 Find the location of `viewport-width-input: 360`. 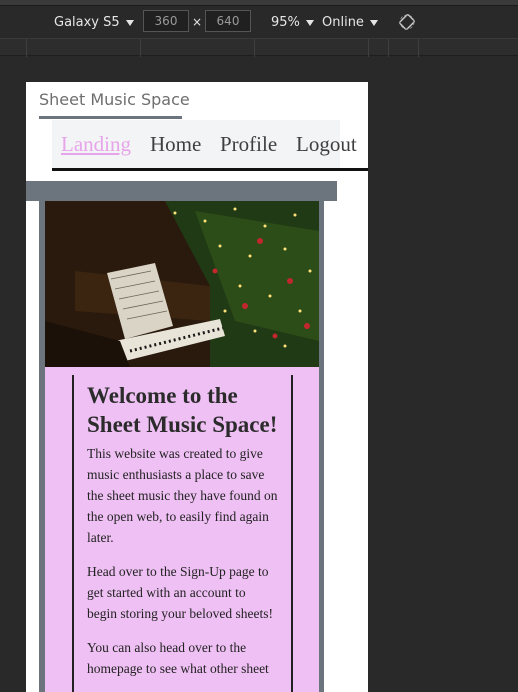

viewport-width-input: 360 is located at coordinates (166, 21).